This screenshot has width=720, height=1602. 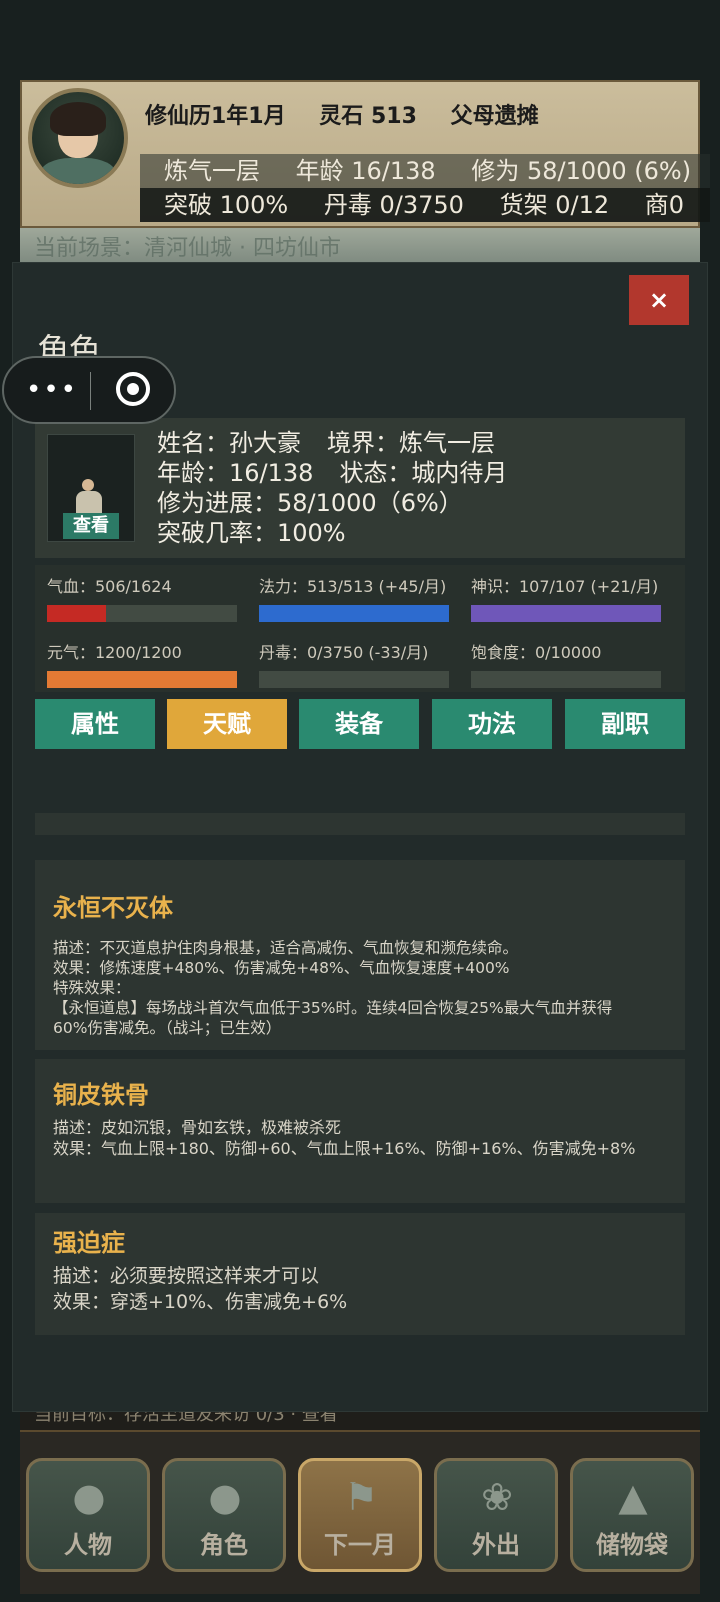 What do you see at coordinates (496, 1545) in the screenshot?
I see `nav-label: 外出` at bounding box center [496, 1545].